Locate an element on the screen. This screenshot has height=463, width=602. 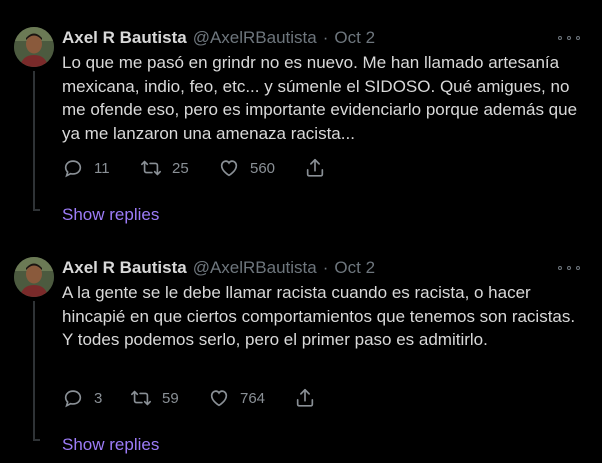
like-button: 764 is located at coordinates (251, 398).